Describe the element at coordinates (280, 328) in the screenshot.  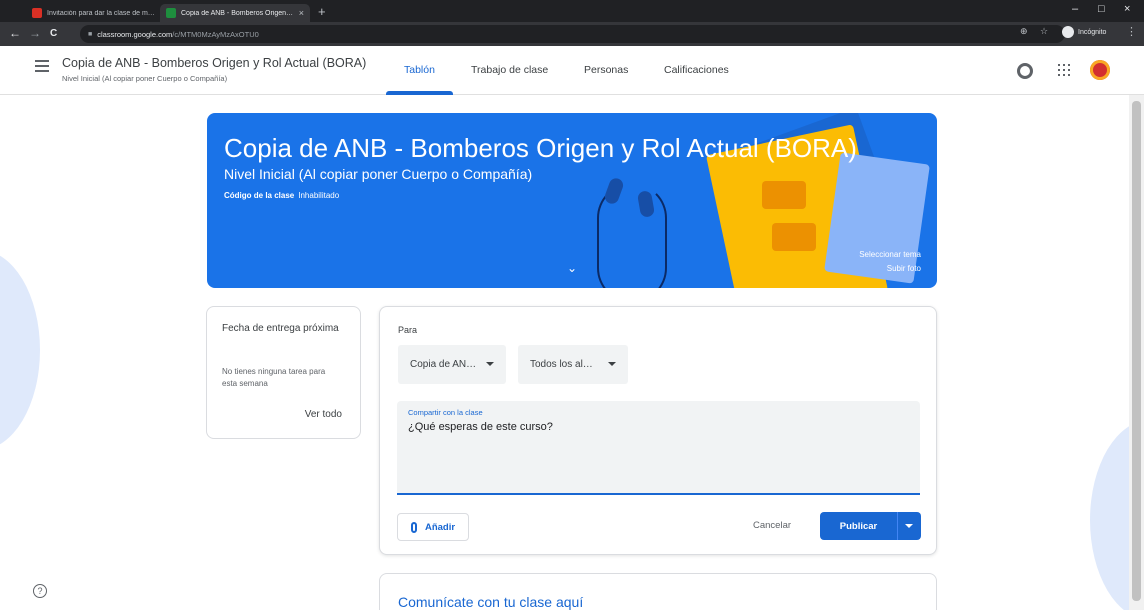
I see `upcoming-title: Fecha de entrega próxima` at that location.